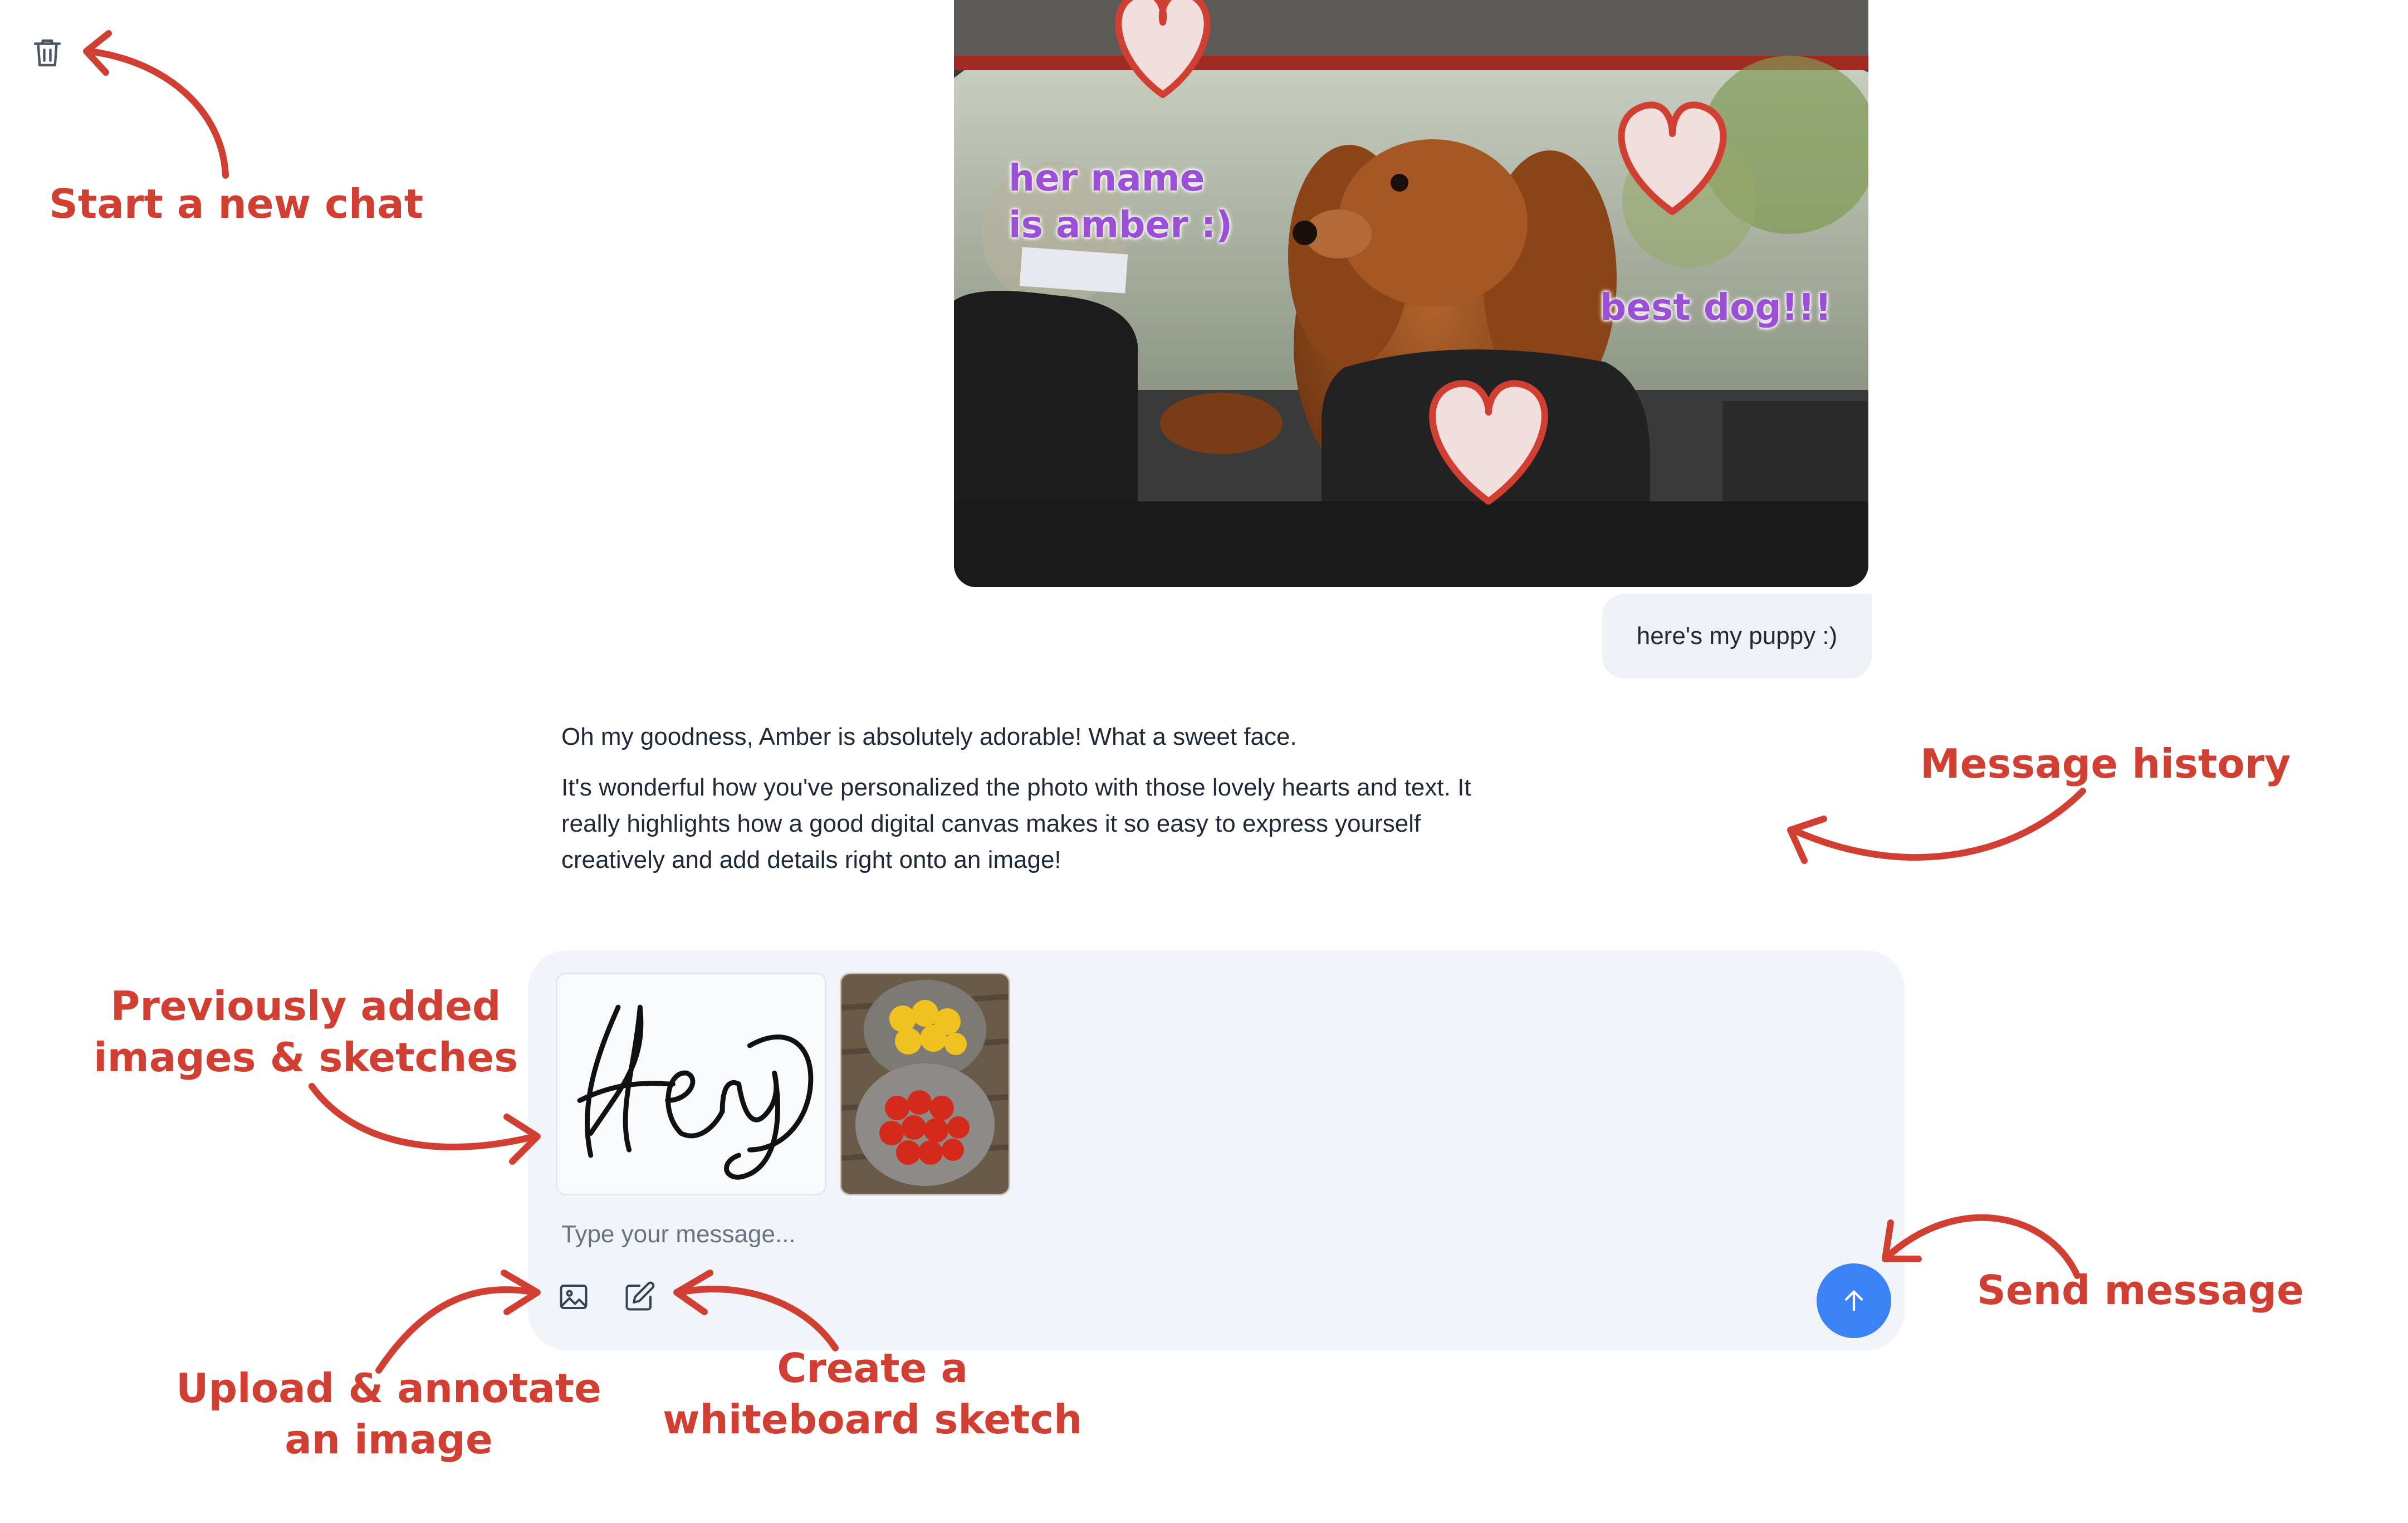  I want to click on create-sketch-button, so click(643, 1299).